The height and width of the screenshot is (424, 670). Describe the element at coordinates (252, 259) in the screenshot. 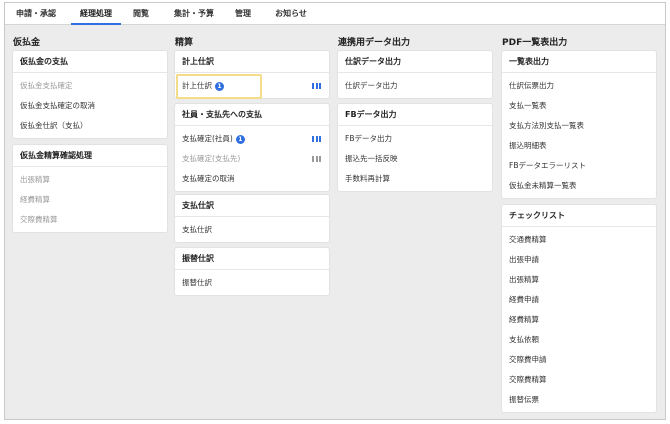

I see `card-header: 振替仕訳` at that location.